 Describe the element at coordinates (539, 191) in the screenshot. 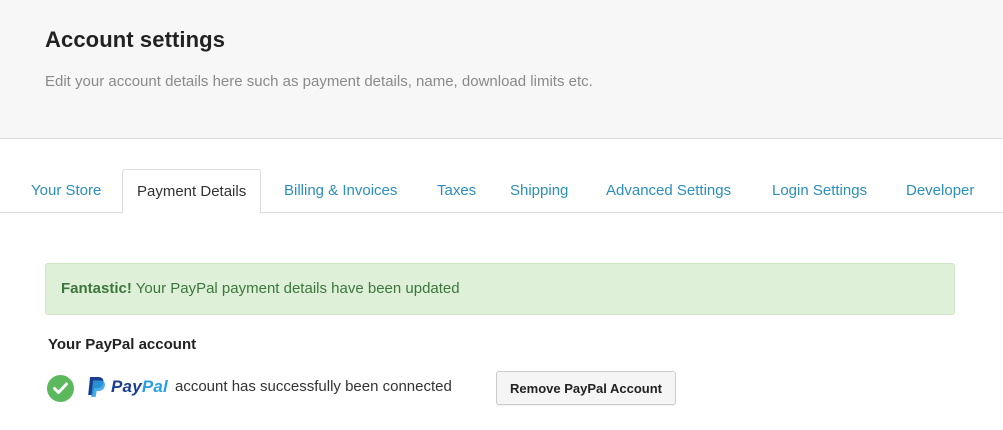

I see `tab-shipping: Shipping` at that location.